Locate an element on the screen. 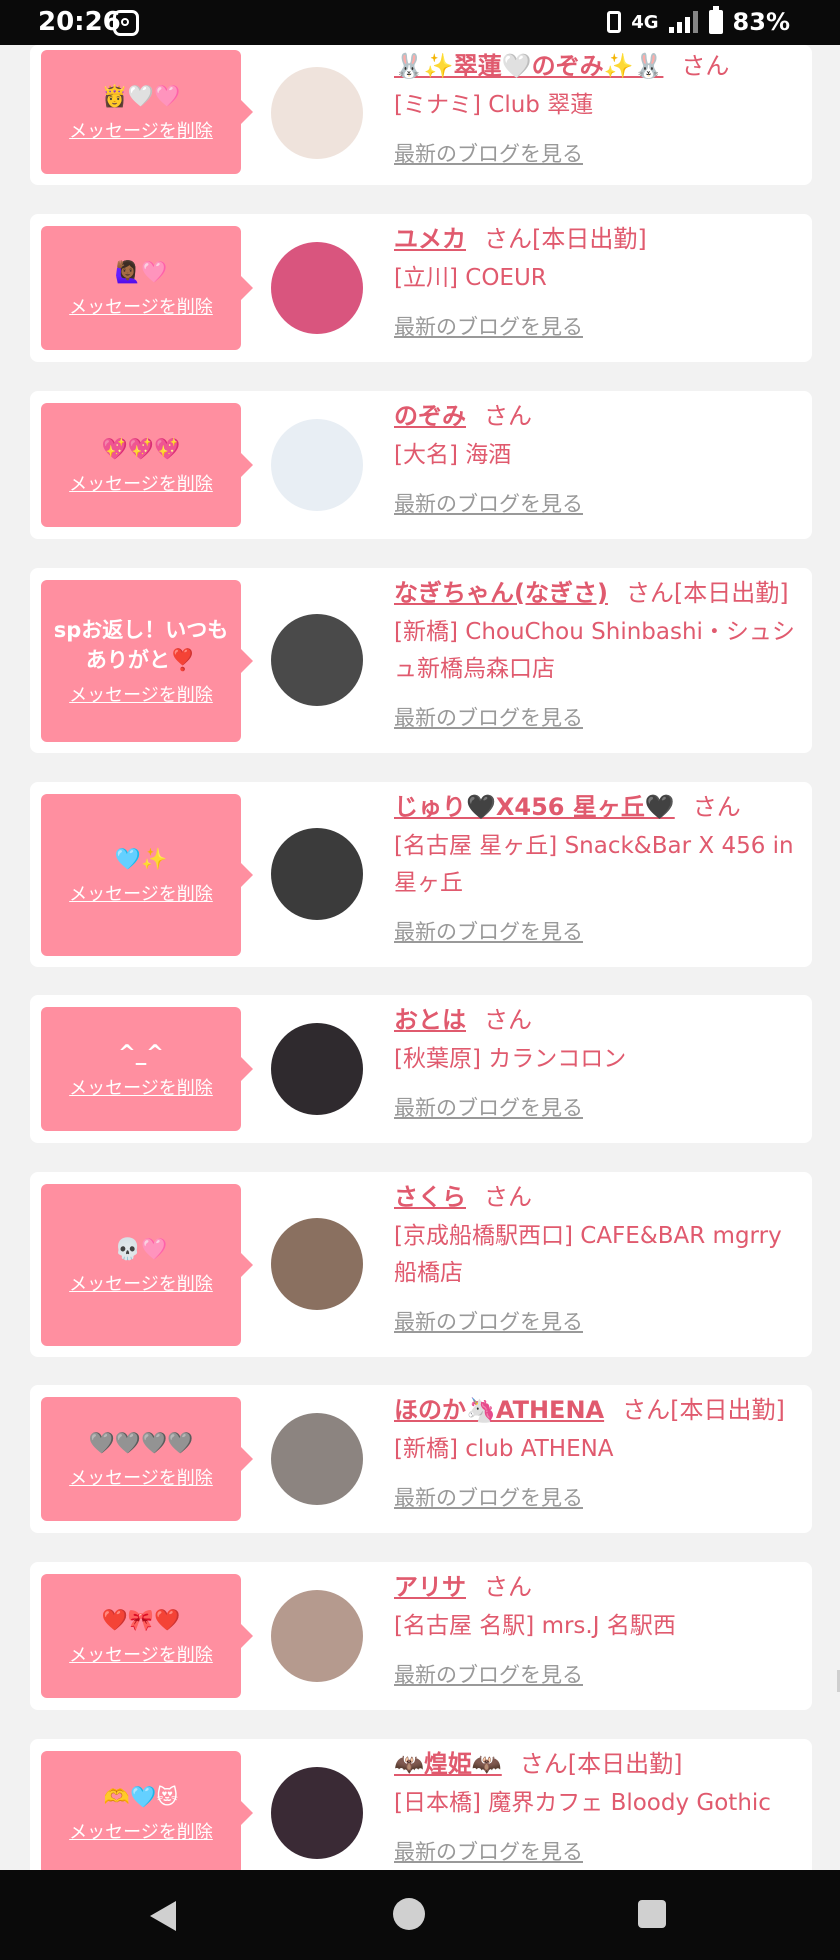 This screenshot has height=1960, width=840. shop-label: [立川] COEUR is located at coordinates (470, 278).